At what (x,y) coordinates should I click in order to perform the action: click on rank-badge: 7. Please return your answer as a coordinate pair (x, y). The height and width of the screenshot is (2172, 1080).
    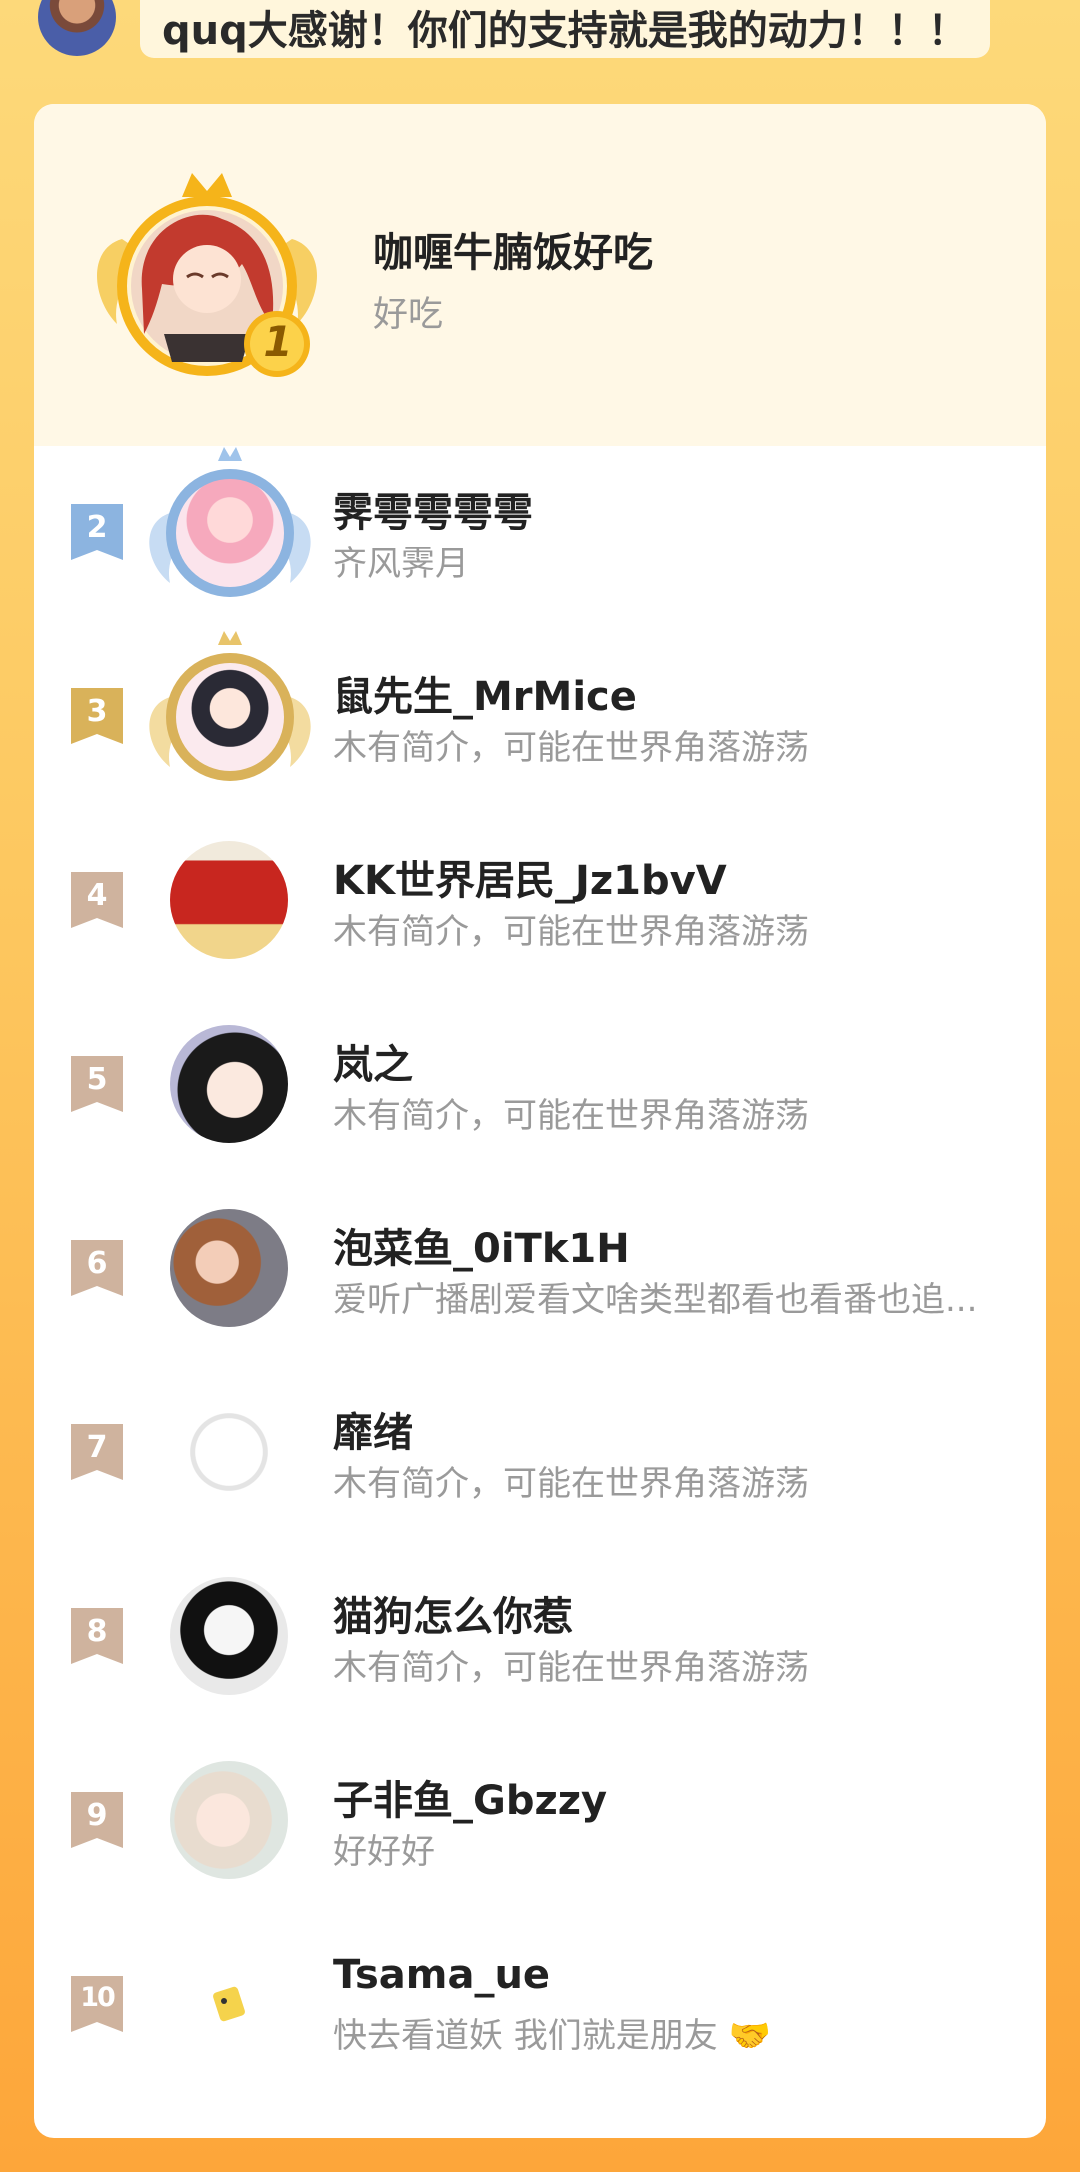
    Looking at the image, I should click on (97, 1452).